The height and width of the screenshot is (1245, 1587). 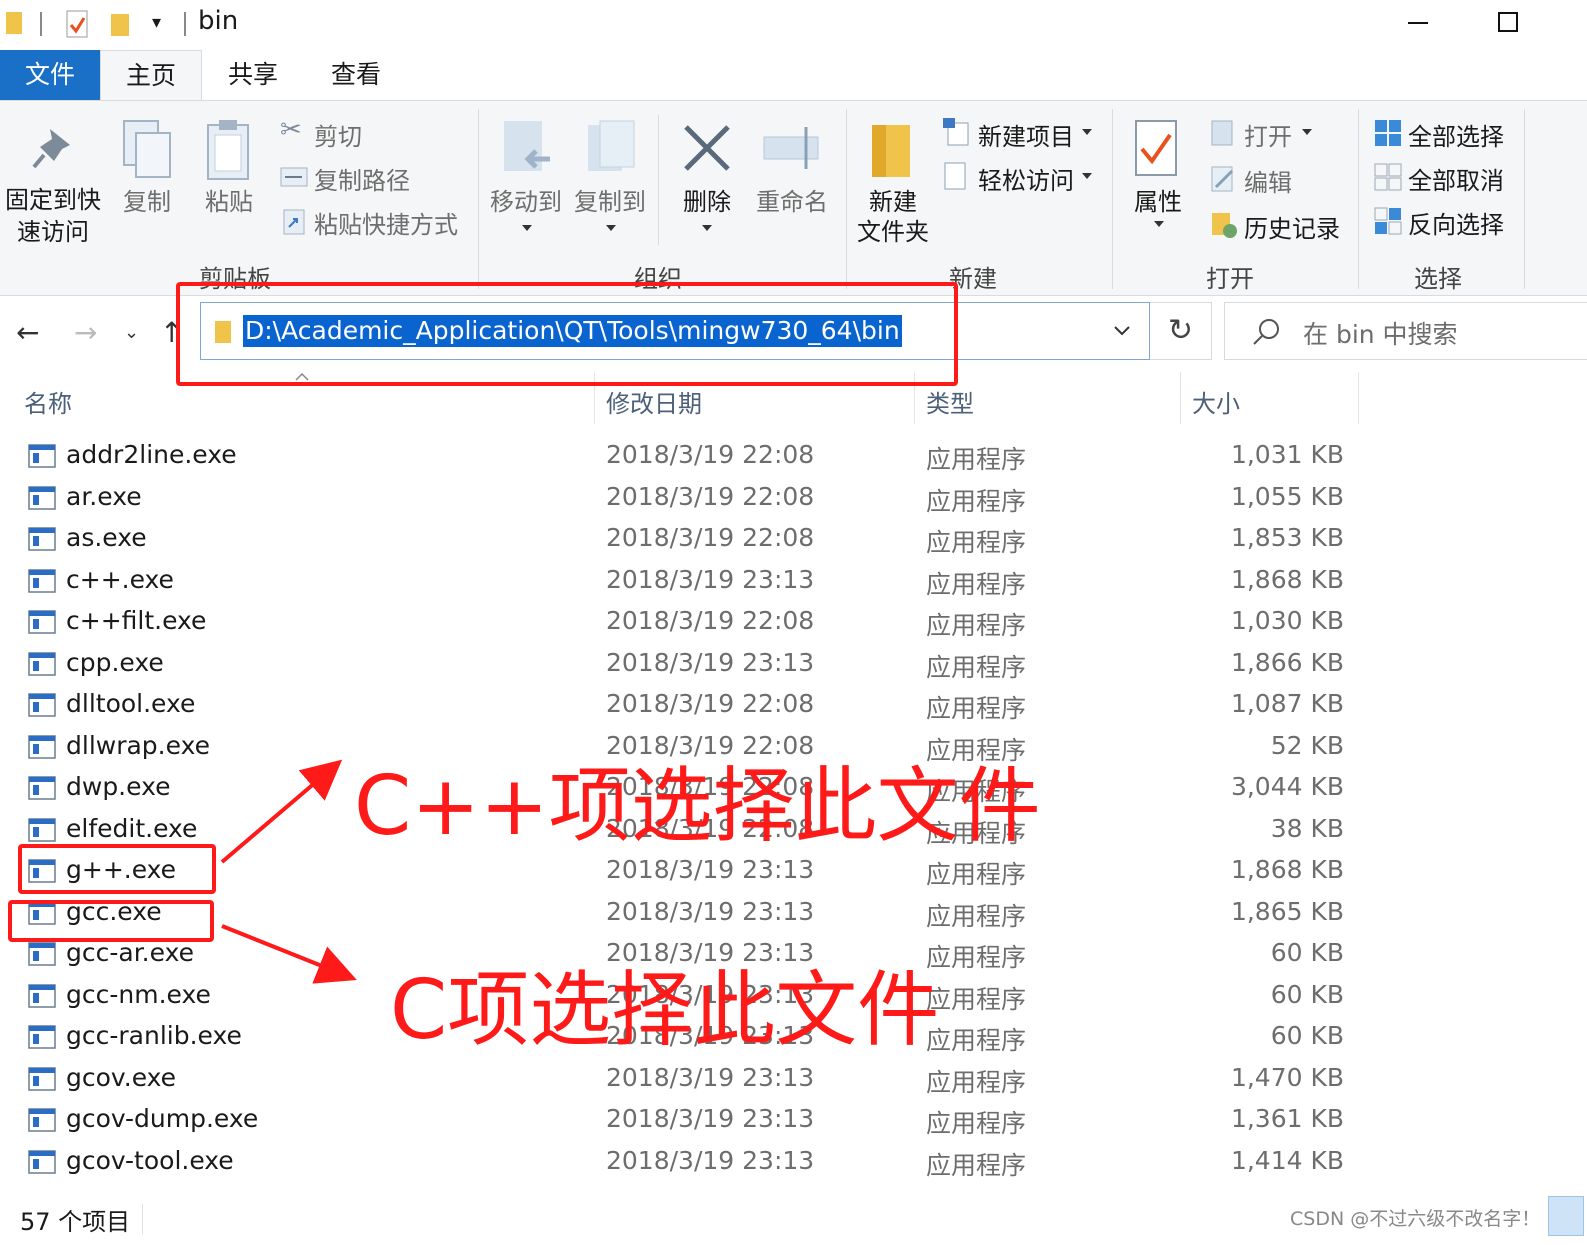 I want to click on arrow-to-cpp-annotation, so click(x=281, y=811).